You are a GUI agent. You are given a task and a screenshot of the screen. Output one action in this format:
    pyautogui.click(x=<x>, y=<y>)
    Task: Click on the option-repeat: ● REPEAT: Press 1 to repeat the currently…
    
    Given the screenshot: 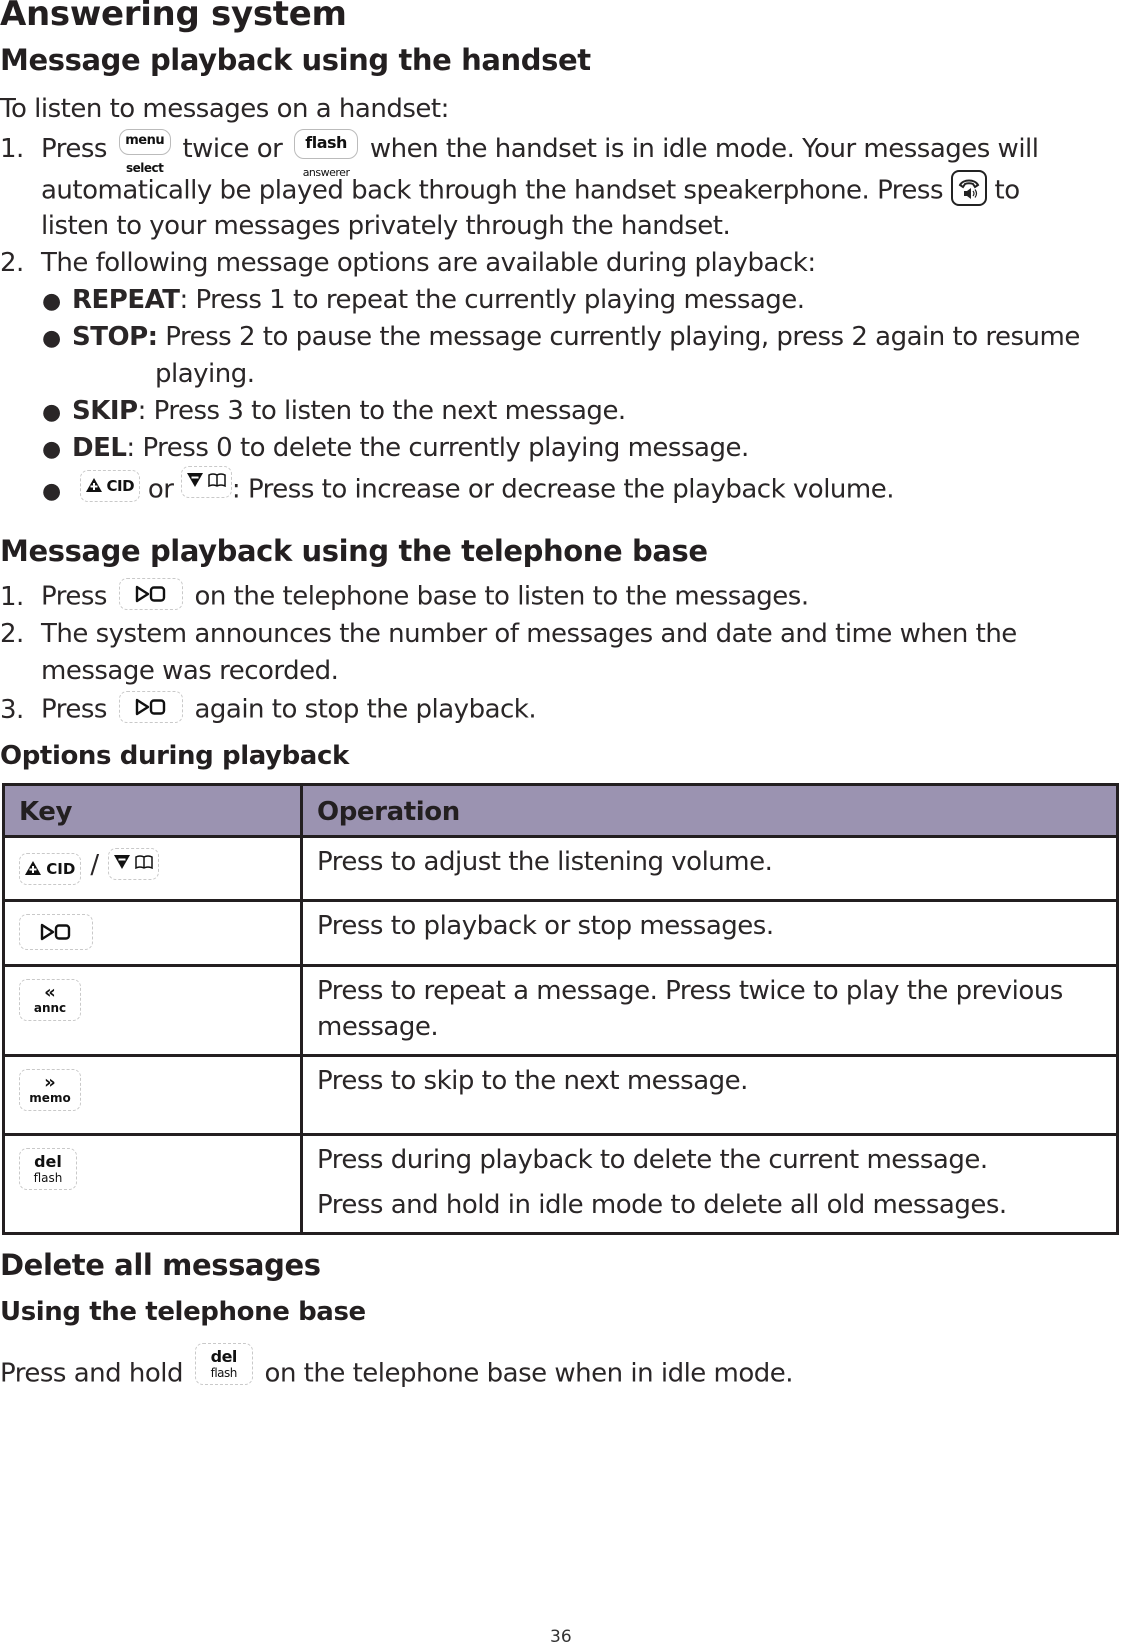 What is the action you would take?
    pyautogui.click(x=423, y=300)
    